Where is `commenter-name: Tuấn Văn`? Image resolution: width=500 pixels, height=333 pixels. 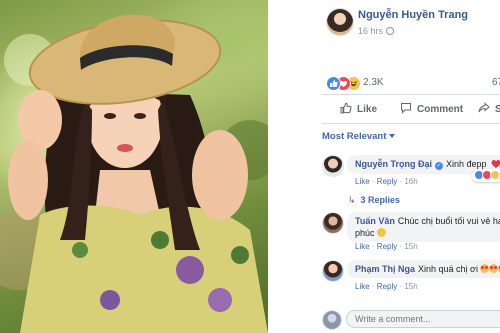
commenter-name: Tuấn Văn is located at coordinates (375, 221).